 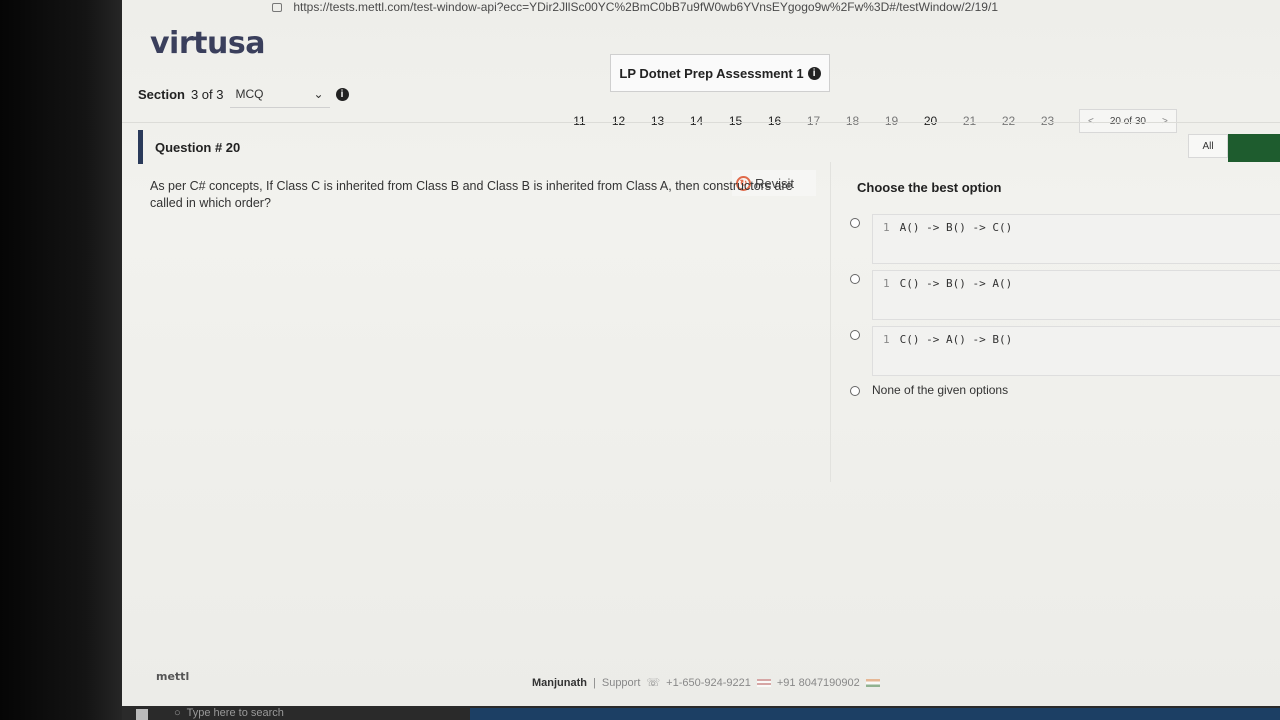 What do you see at coordinates (189, 147) in the screenshot?
I see `question-label: Question # 20` at bounding box center [189, 147].